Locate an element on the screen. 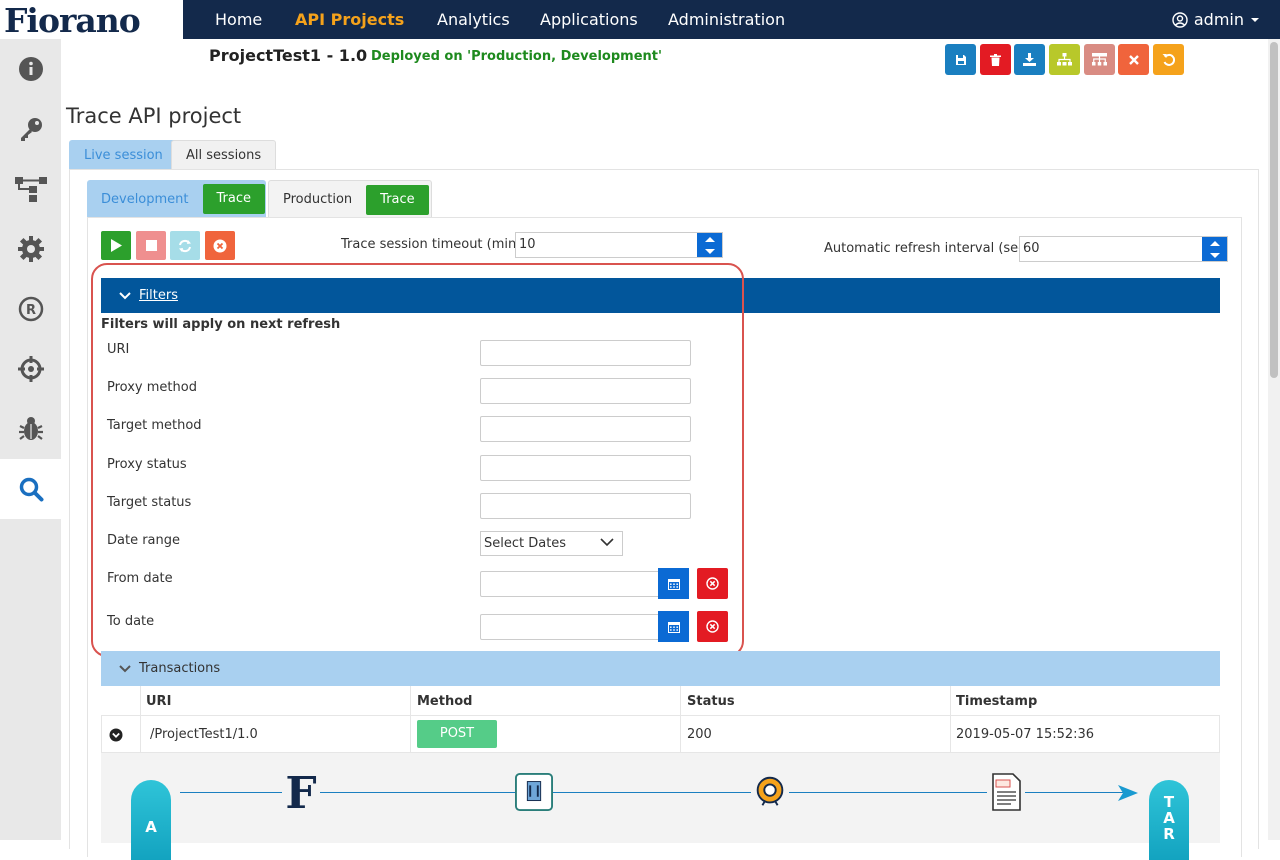 Image resolution: width=1280 pixels, height=860 pixels. method-badge: POST is located at coordinates (457, 734).